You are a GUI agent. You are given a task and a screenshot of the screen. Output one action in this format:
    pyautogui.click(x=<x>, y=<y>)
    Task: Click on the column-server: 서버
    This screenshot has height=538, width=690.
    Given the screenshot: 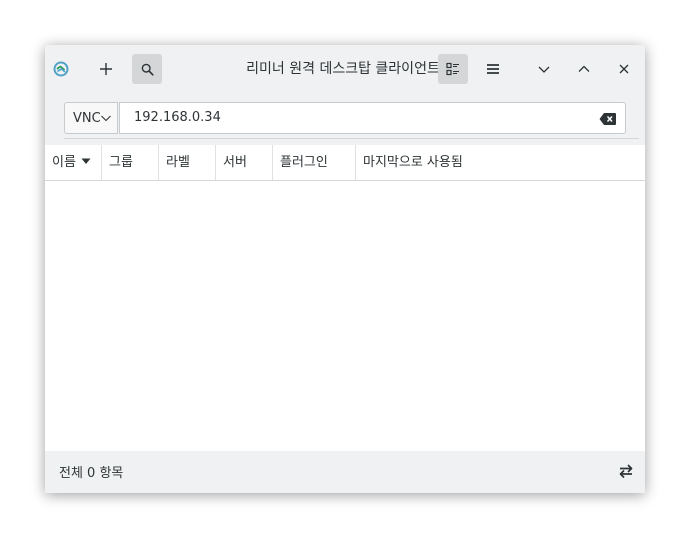 What is the action you would take?
    pyautogui.click(x=244, y=162)
    